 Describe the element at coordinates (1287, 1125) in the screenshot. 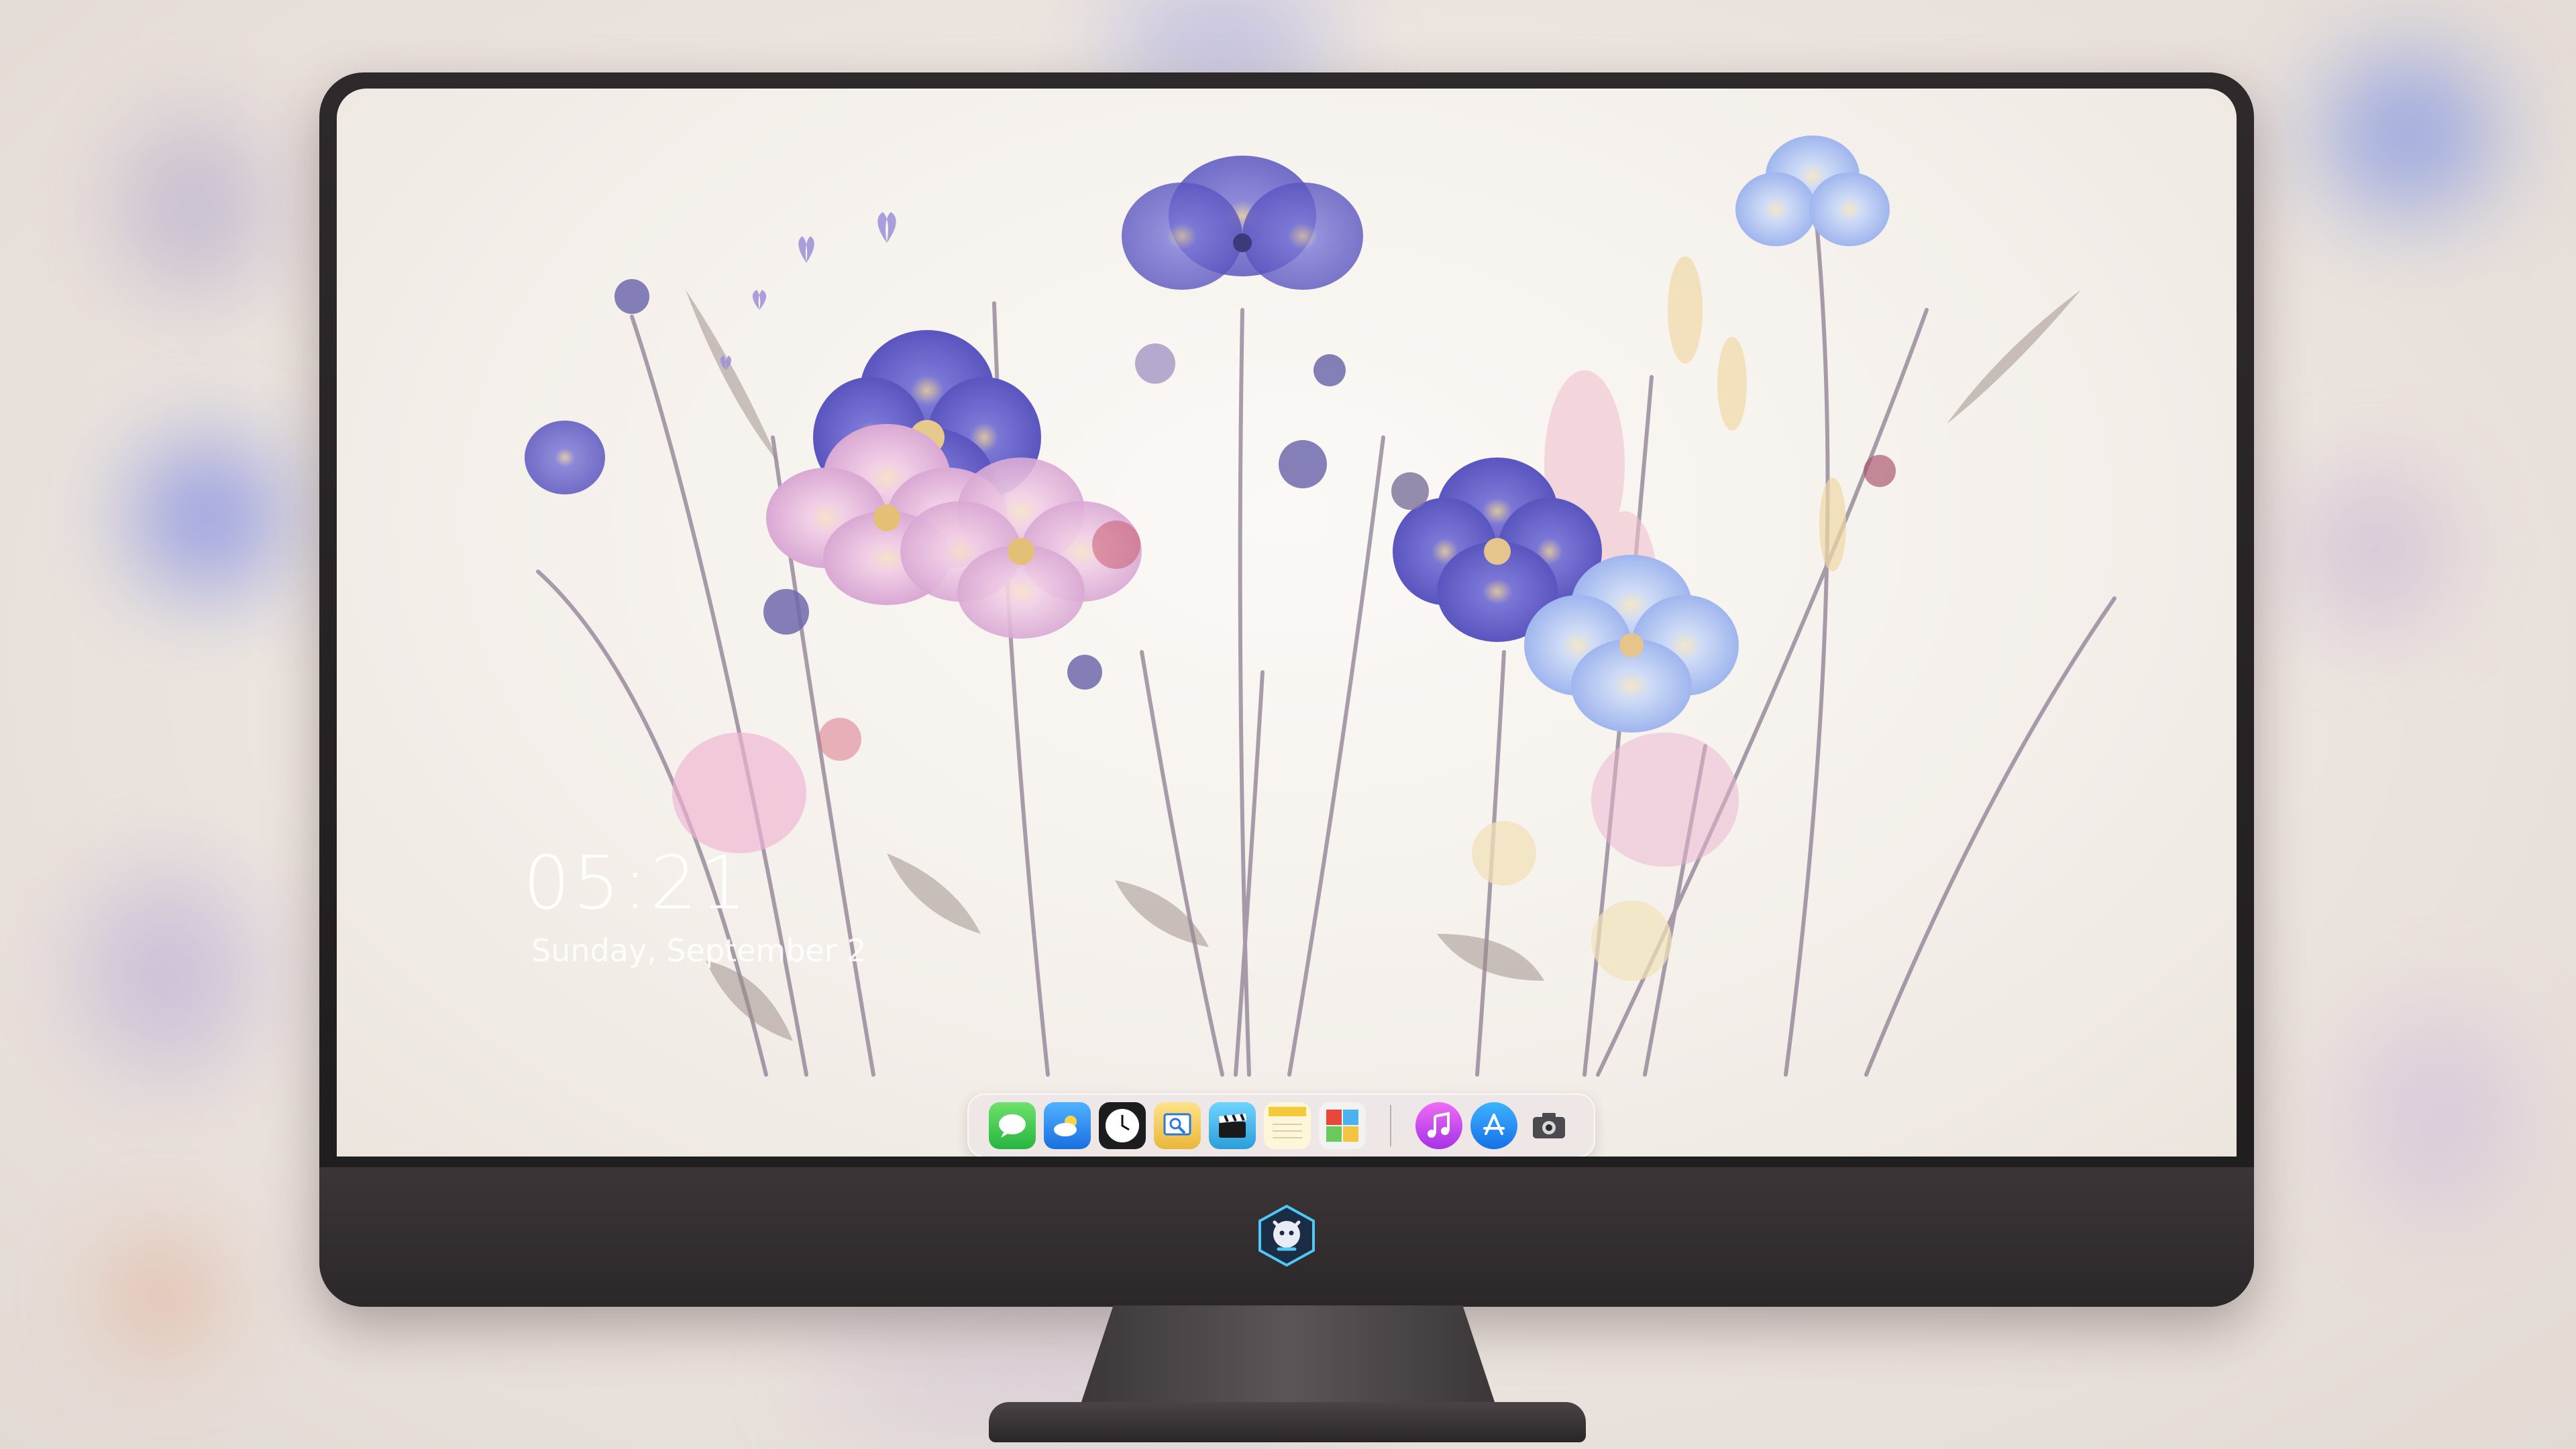

I see `notes-icon` at that location.